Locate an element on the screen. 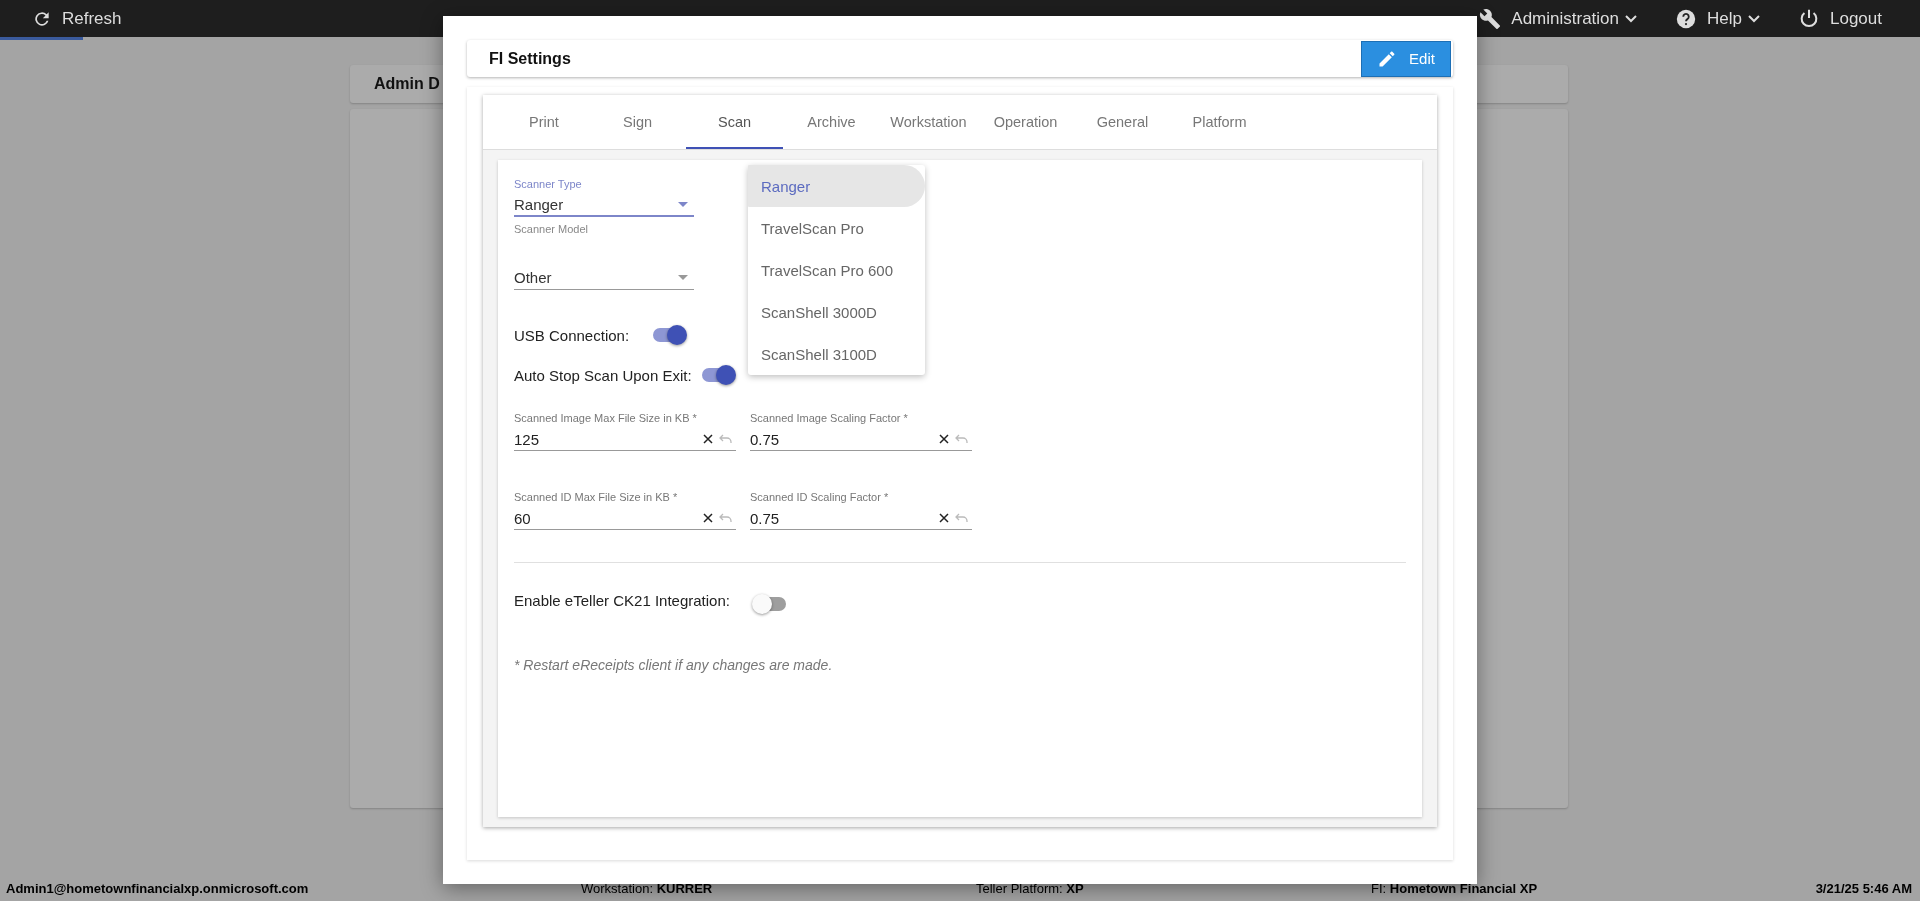  field-label: Scanned ID Max File Size in KB * is located at coordinates (596, 497).